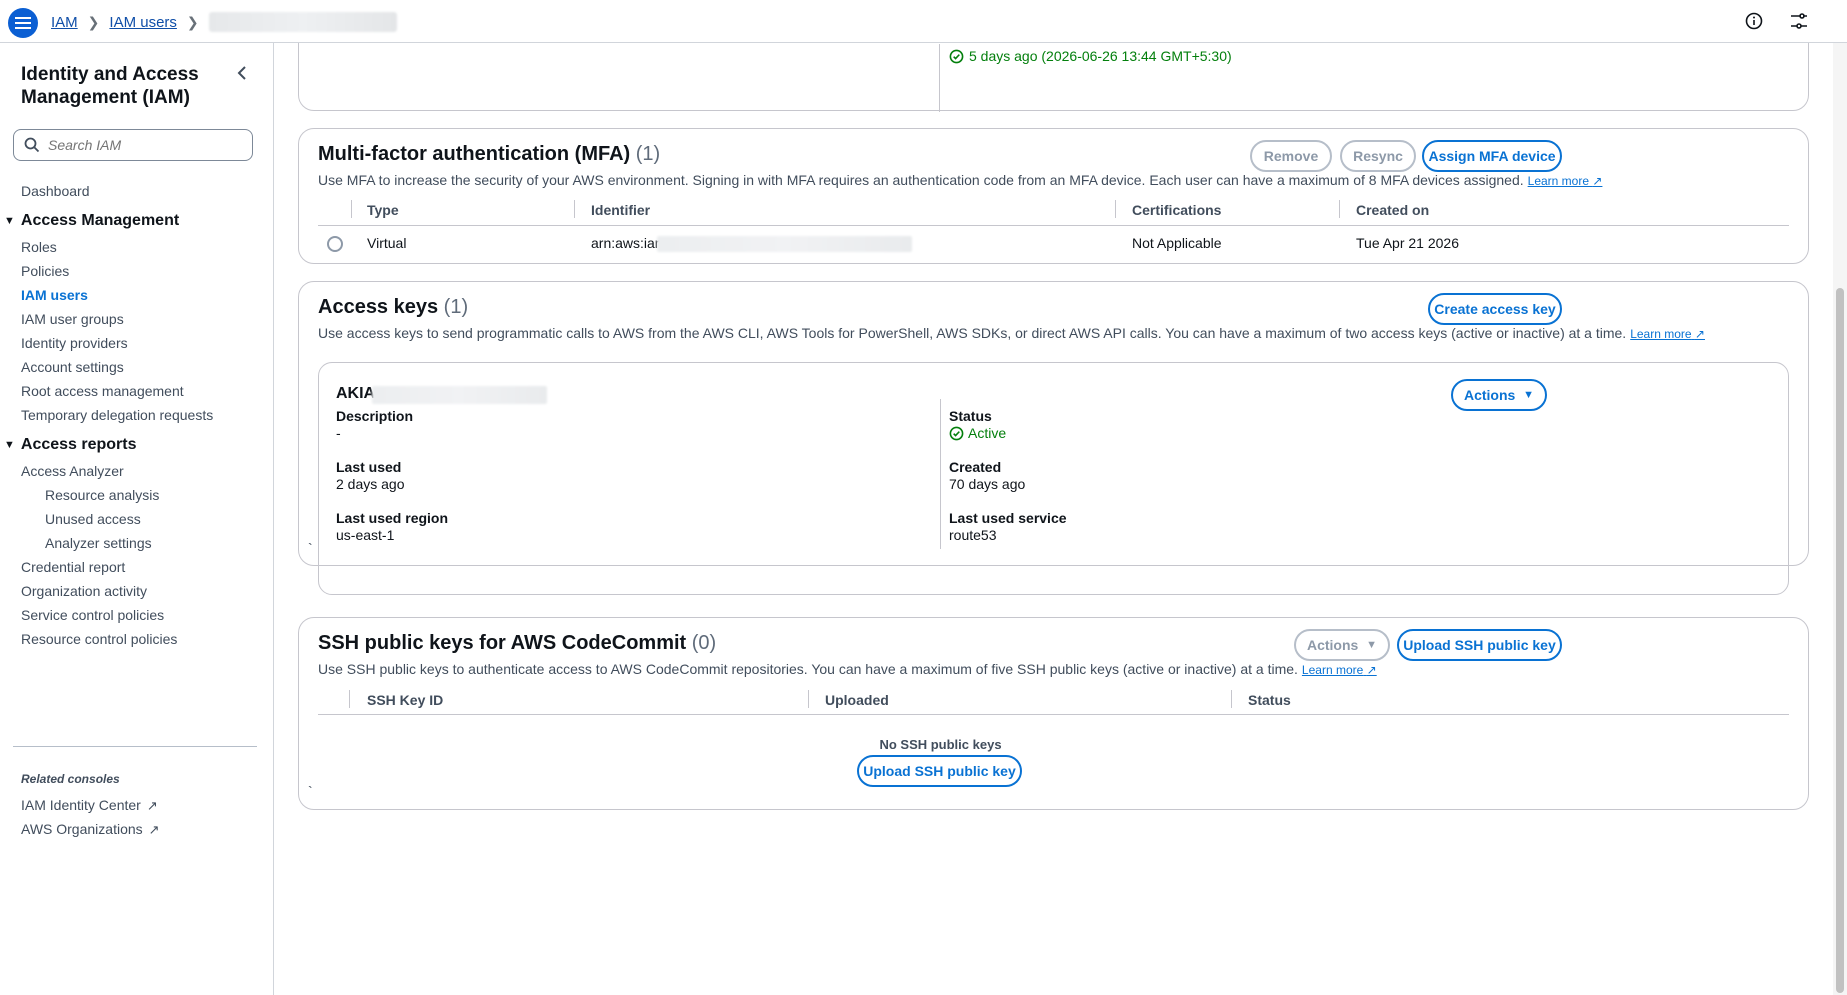 This screenshot has height=995, width=1847. I want to click on sidebar-item-iam-user-groups: IAM user groups, so click(72, 319).